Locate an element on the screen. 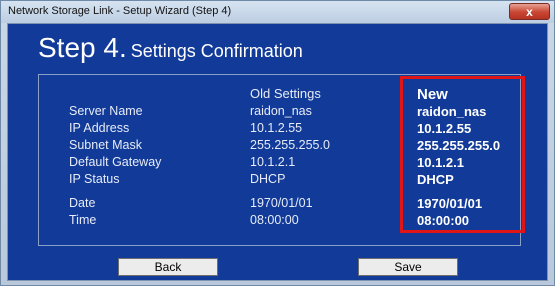 This screenshot has width=555, height=286. old-settings-header: Old Settings is located at coordinates (285, 93).